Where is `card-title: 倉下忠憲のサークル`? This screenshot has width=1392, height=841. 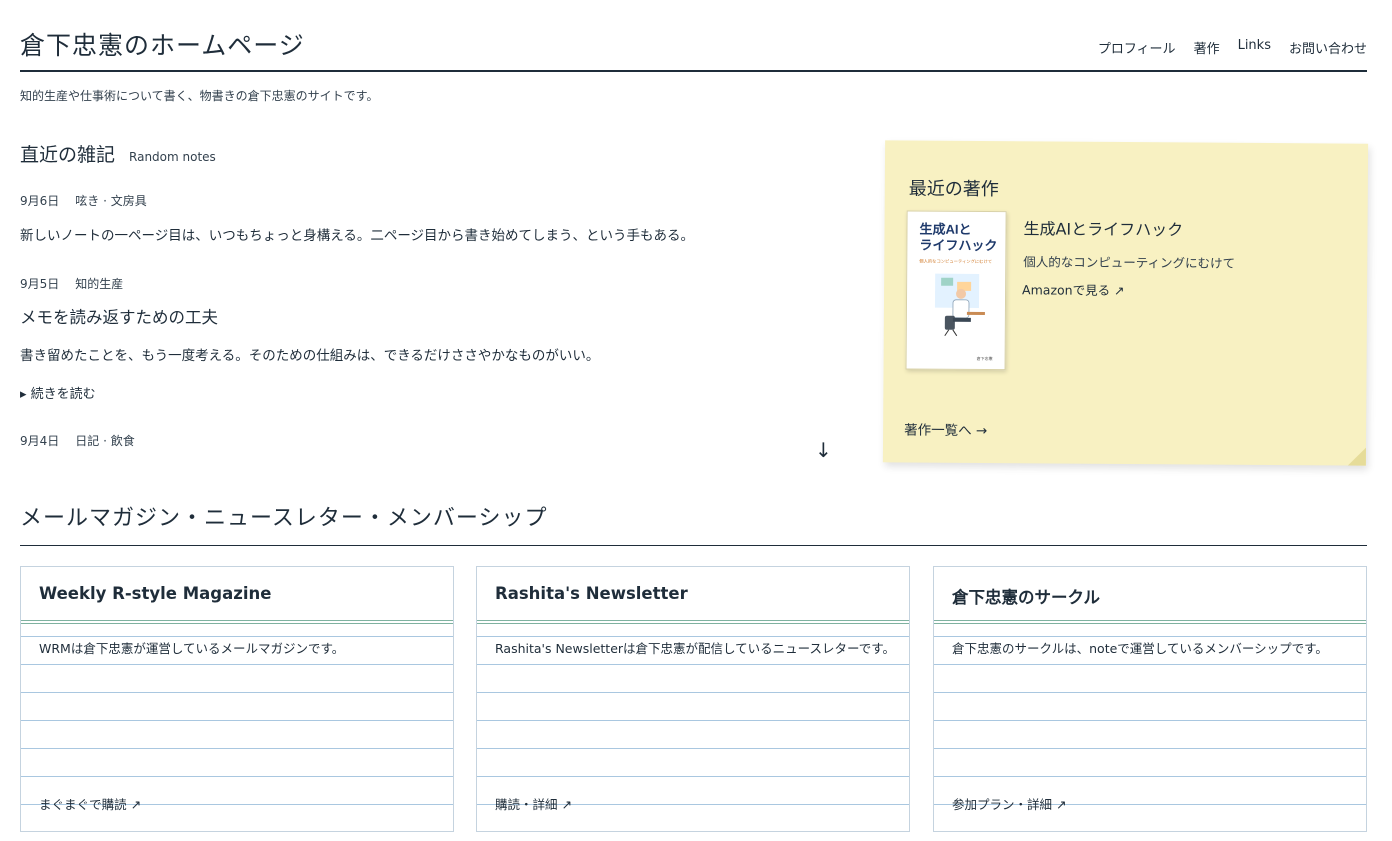
card-title: 倉下忠憲のサークル is located at coordinates (1026, 596).